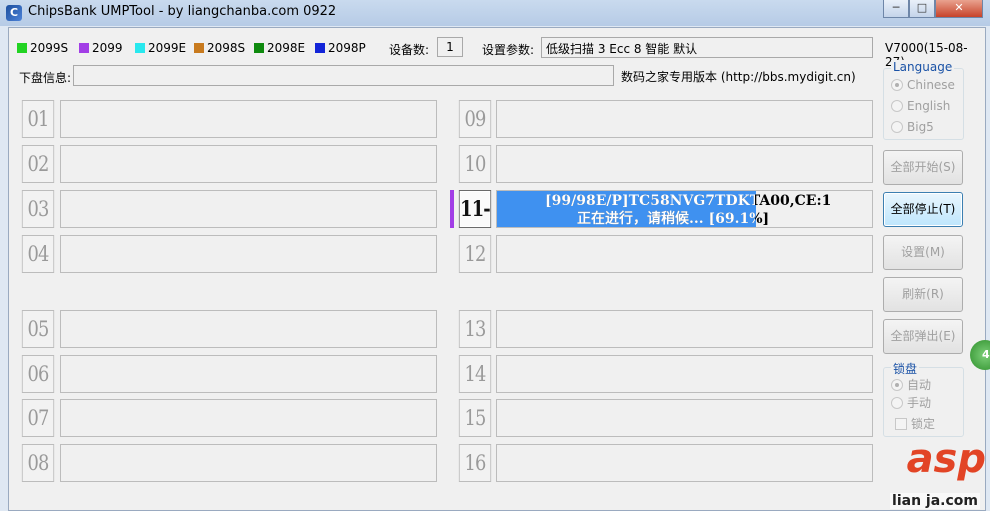 The width and height of the screenshot is (990, 511). What do you see at coordinates (923, 424) in the screenshot?
I see `lock-checkbox-label: 锁定` at bounding box center [923, 424].